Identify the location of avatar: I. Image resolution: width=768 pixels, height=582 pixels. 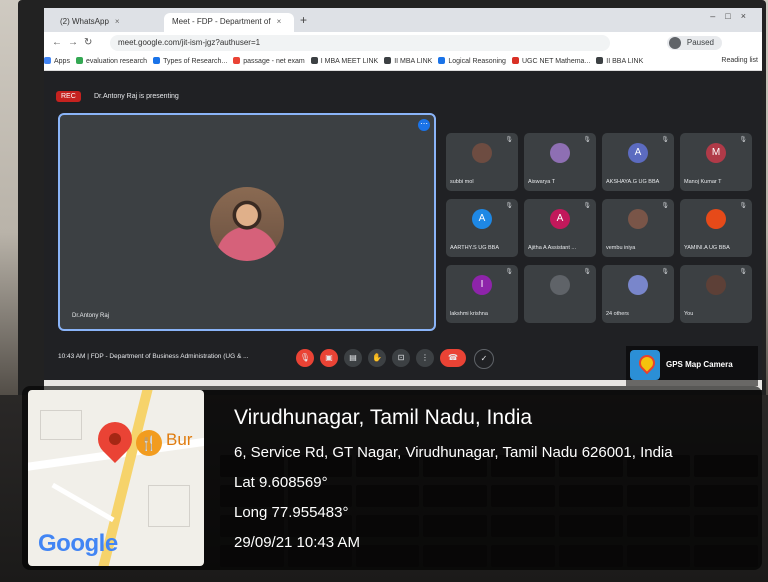
(482, 285).